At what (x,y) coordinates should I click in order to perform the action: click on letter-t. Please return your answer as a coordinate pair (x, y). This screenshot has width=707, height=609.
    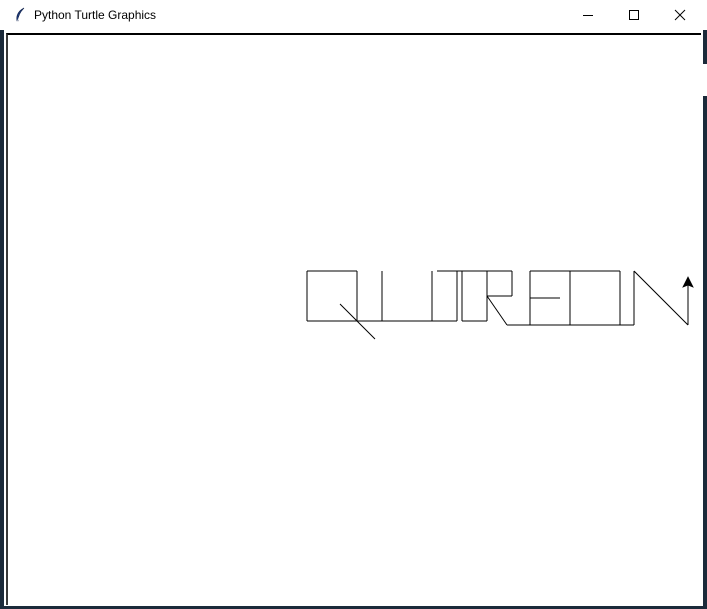
    Looking at the image, I should click on (462, 296).